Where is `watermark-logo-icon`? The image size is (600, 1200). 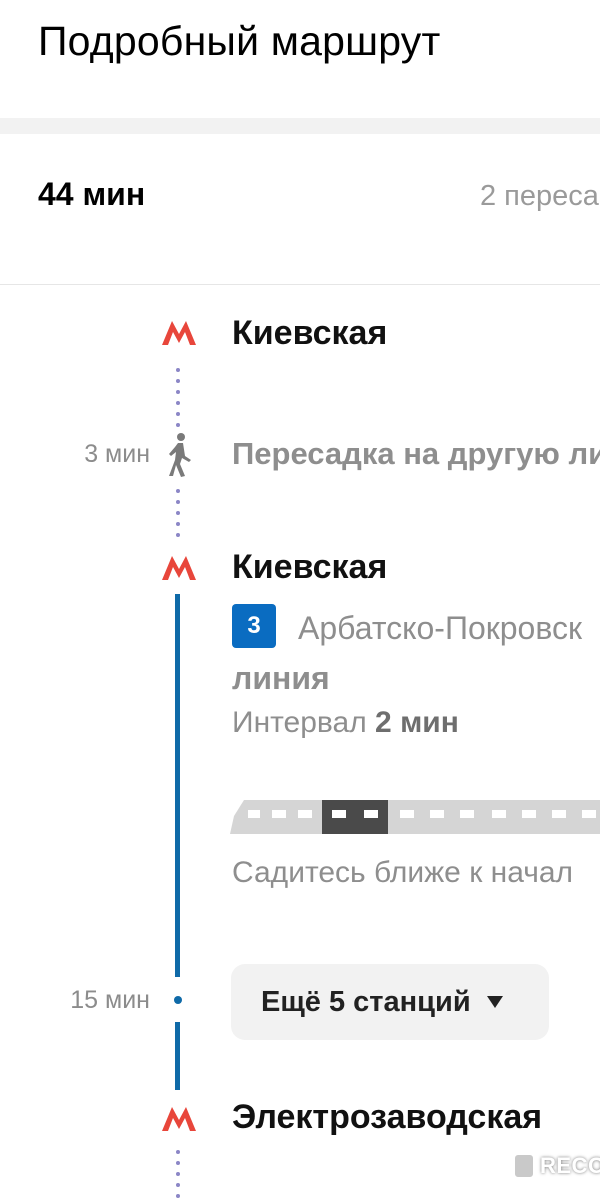 watermark-logo-icon is located at coordinates (524, 1166).